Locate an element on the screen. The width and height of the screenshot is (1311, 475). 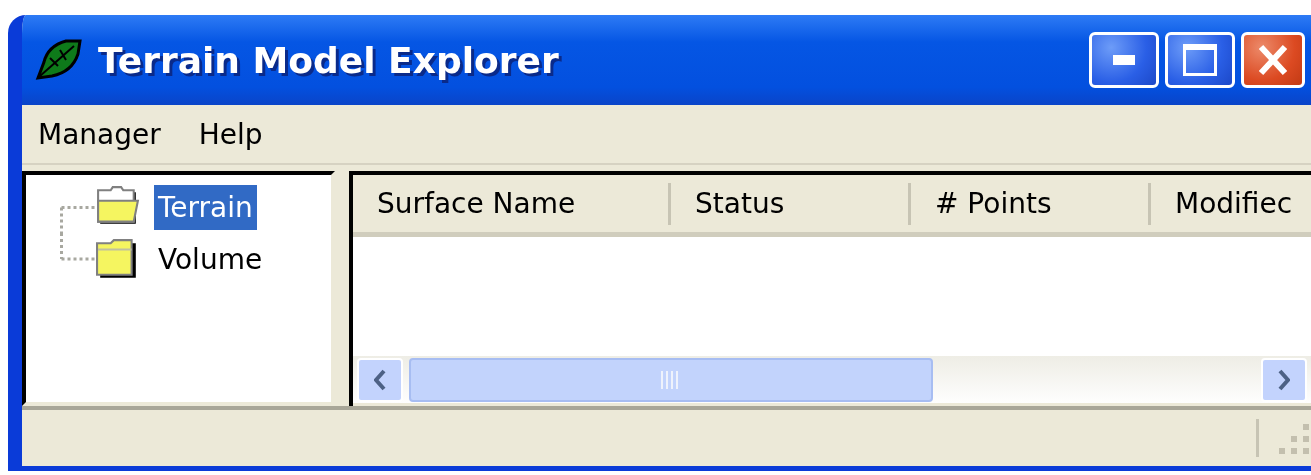
column-header: # Points is located at coordinates (1031, 203).